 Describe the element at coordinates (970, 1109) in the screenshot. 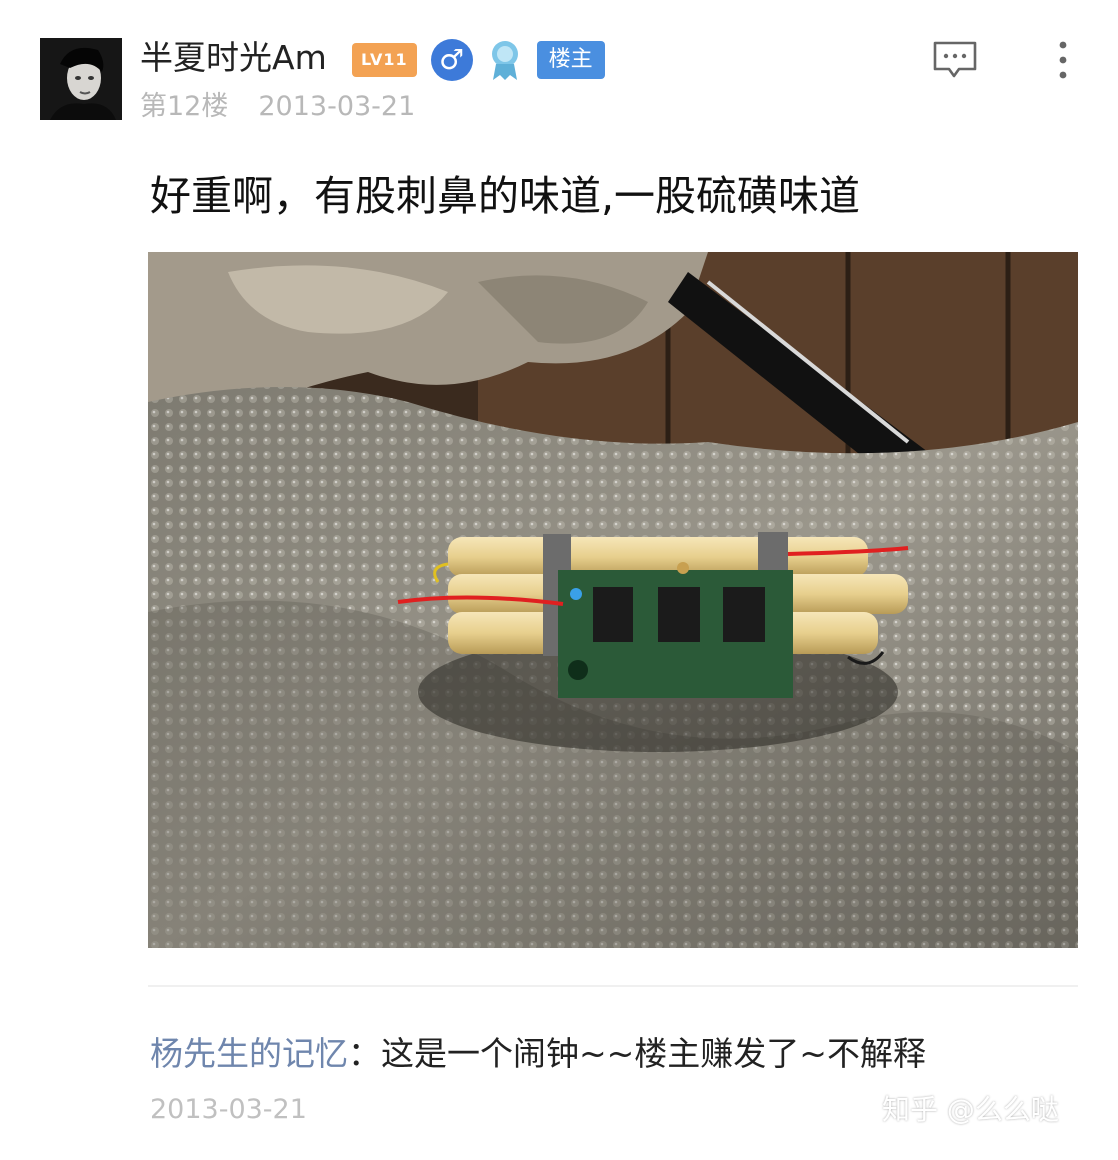

I see `watermark: 知乎 @么么哒` at that location.